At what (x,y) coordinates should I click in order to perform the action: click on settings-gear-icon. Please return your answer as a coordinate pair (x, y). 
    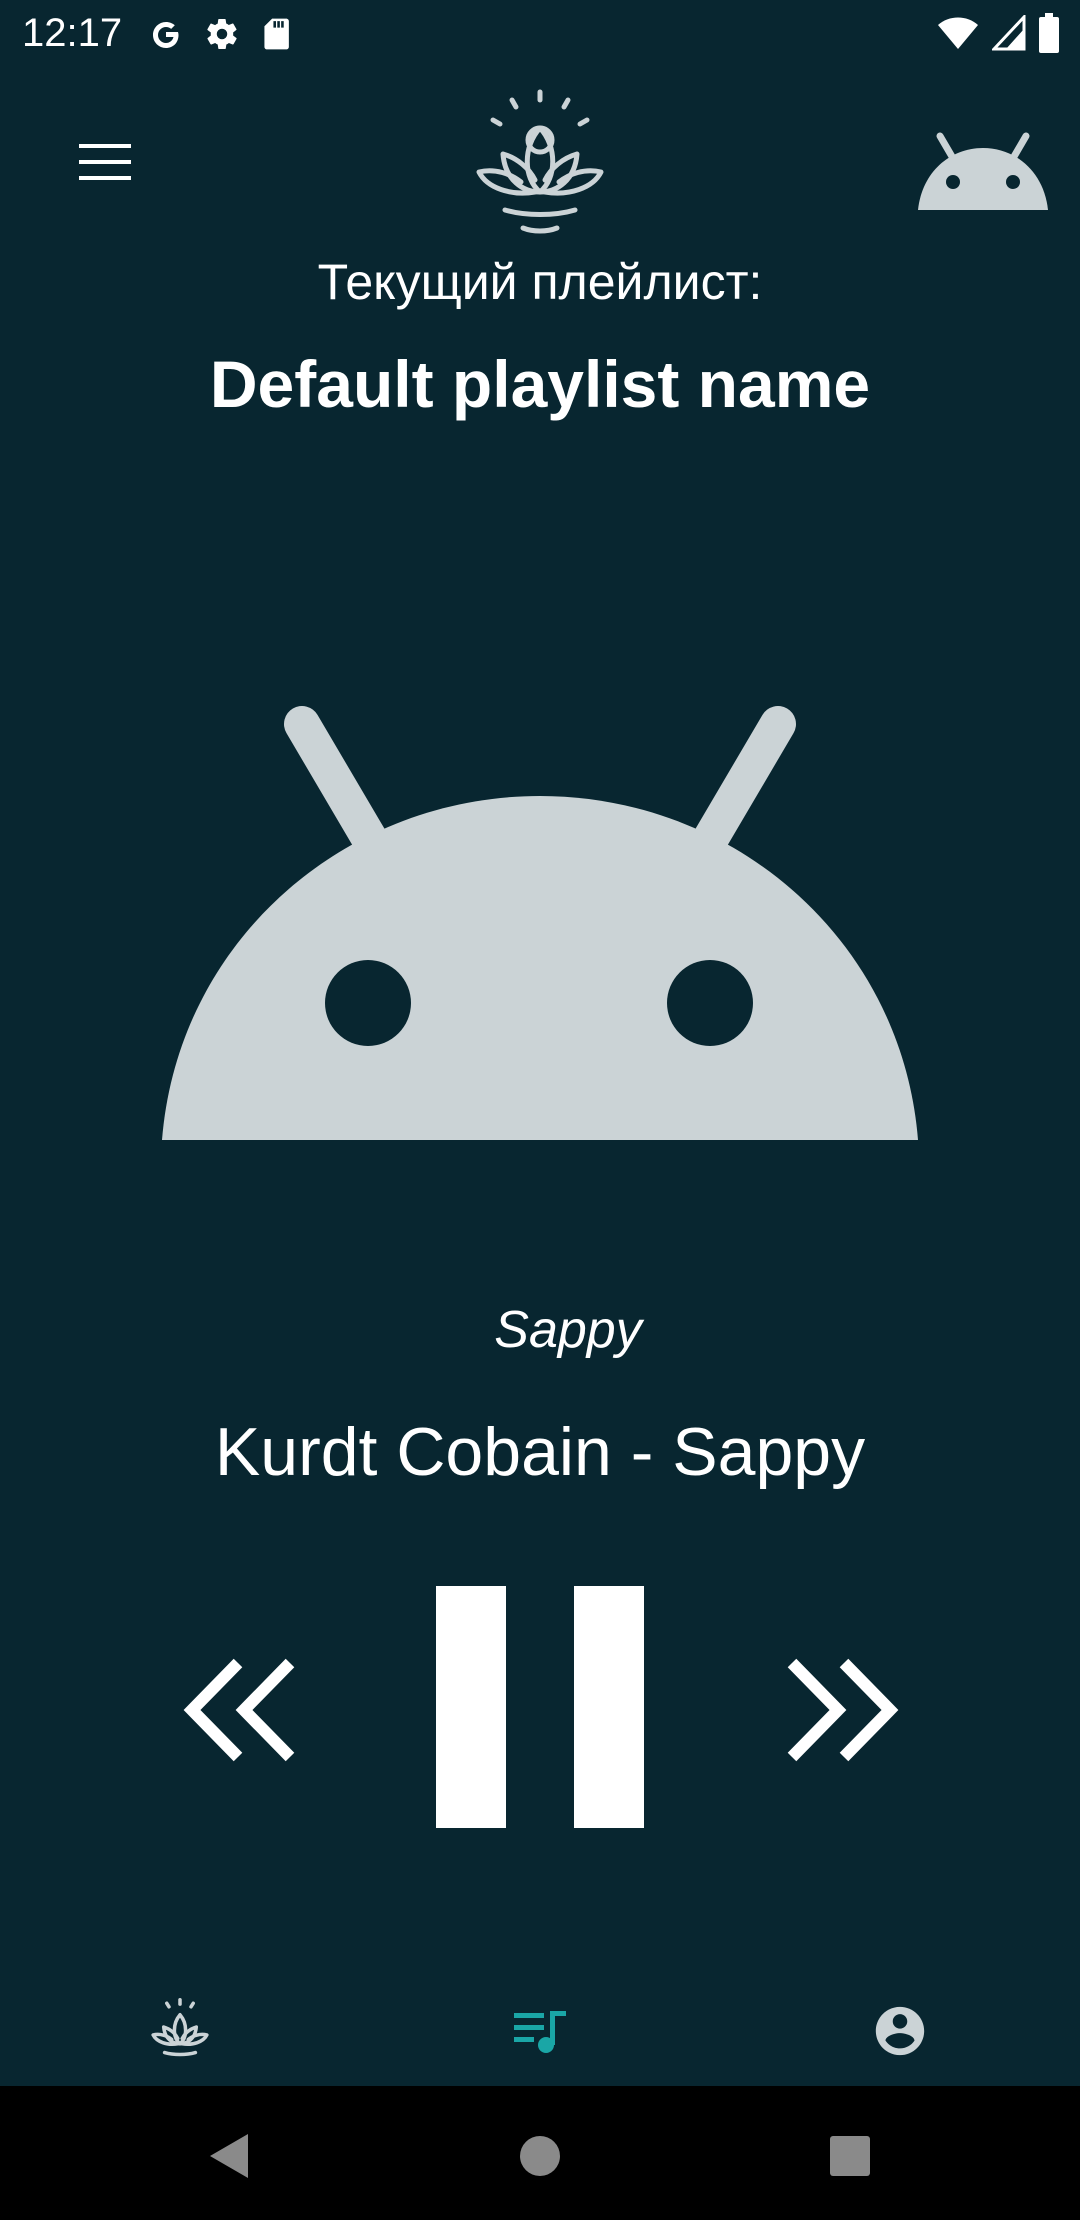
    Looking at the image, I should click on (222, 34).